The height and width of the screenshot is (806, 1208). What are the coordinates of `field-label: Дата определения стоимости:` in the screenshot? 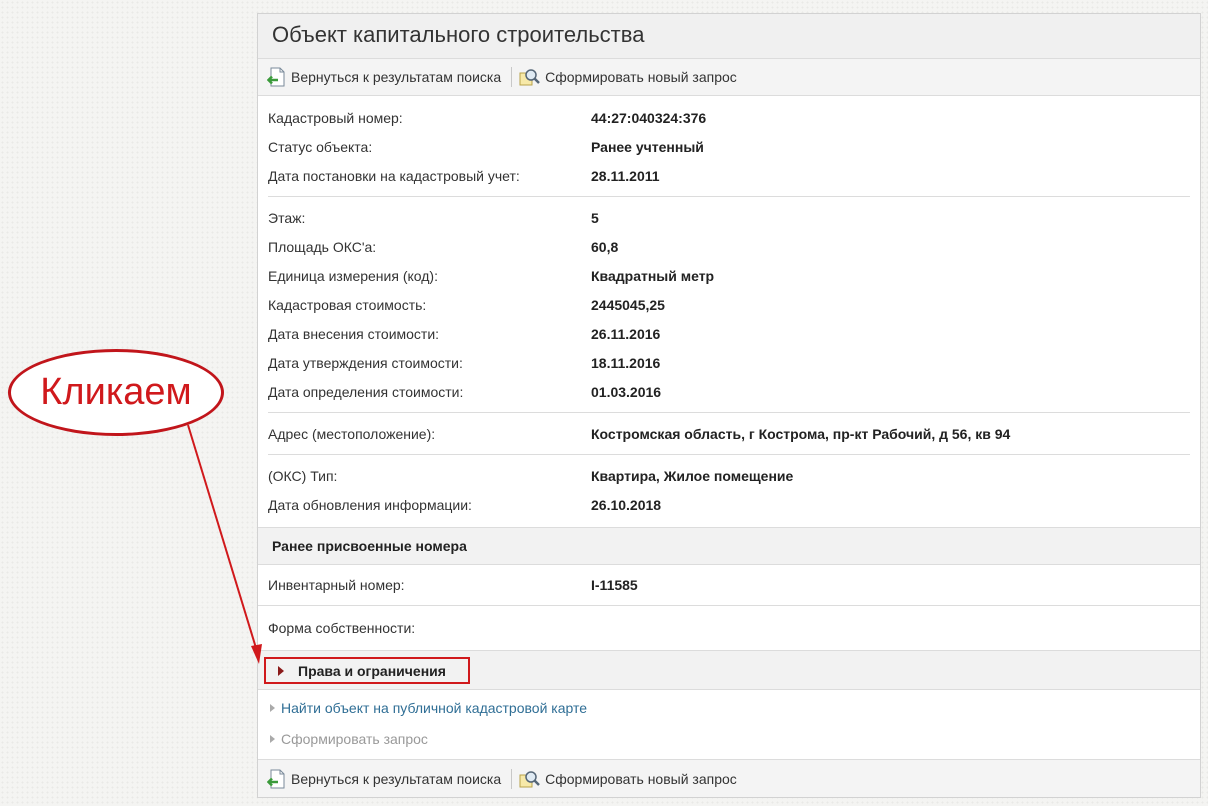 It's located at (366, 391).